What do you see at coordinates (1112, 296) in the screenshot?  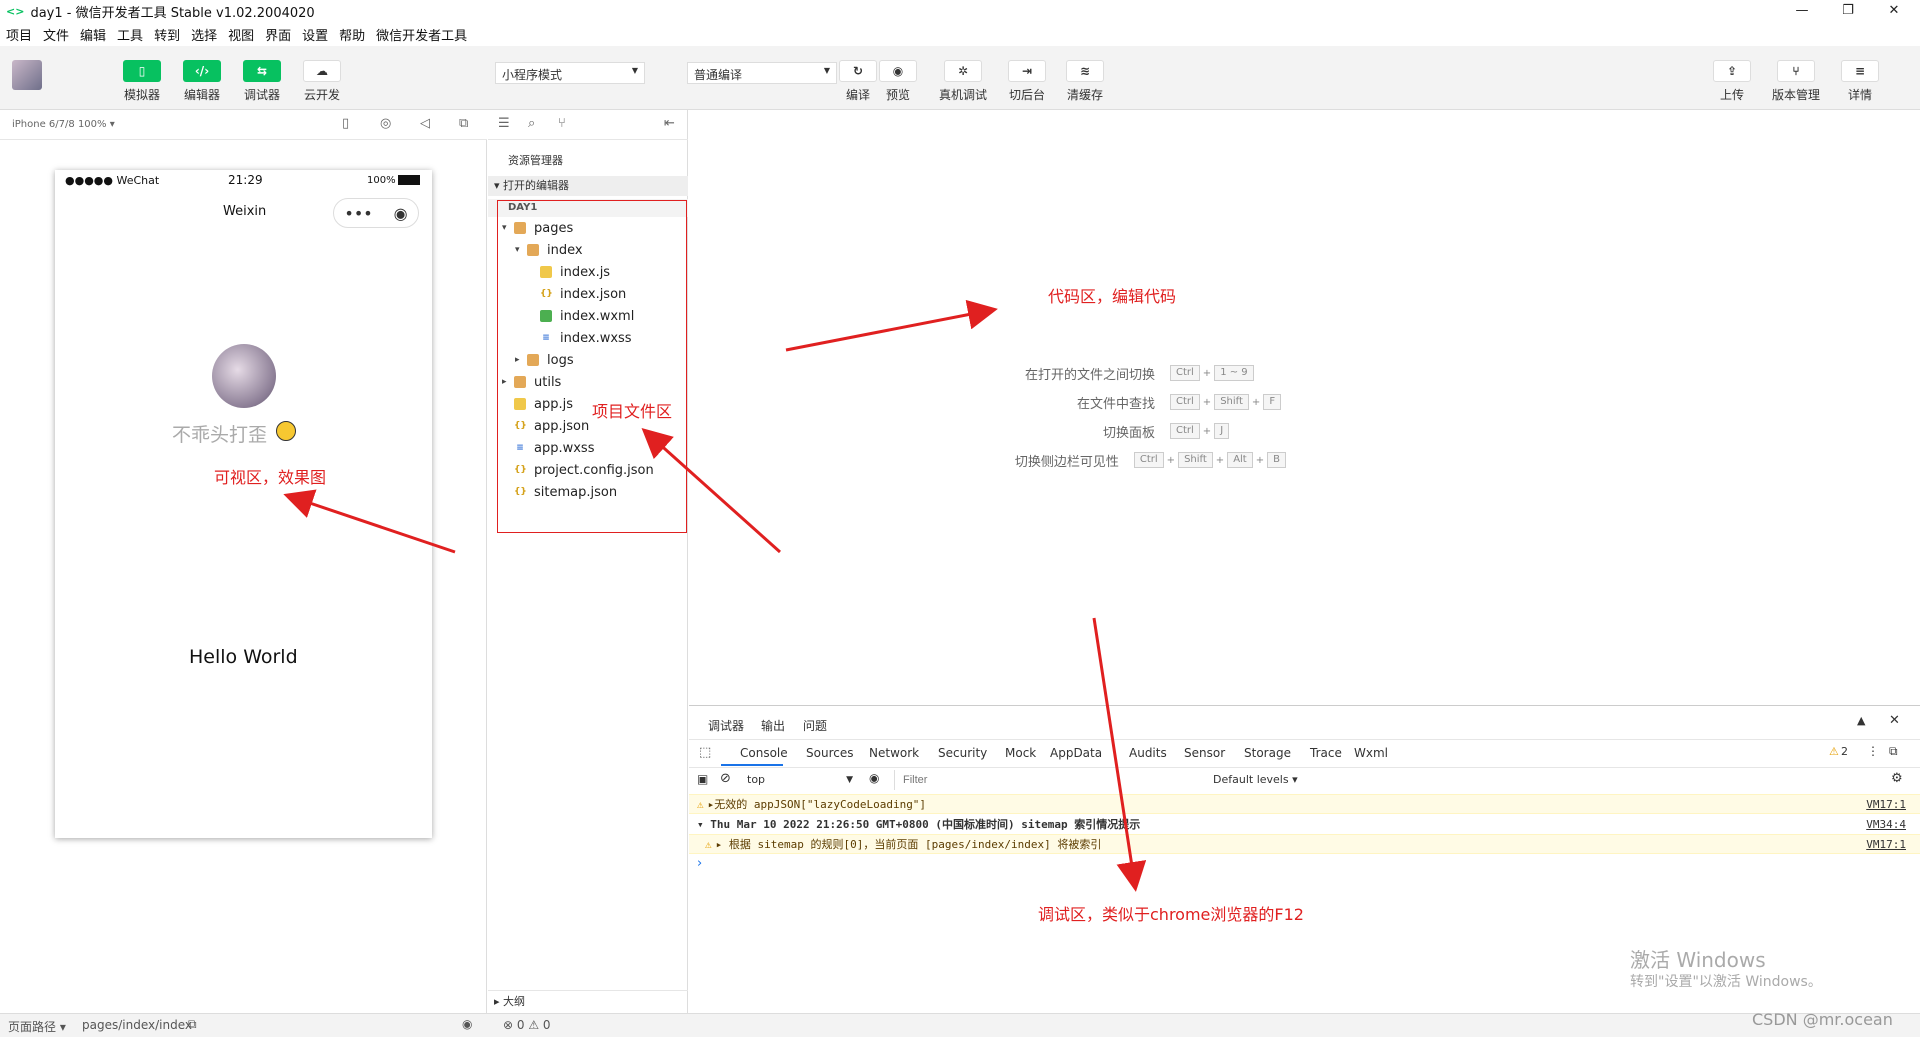 I see `annotation-code: 代码区，编辑代码` at bounding box center [1112, 296].